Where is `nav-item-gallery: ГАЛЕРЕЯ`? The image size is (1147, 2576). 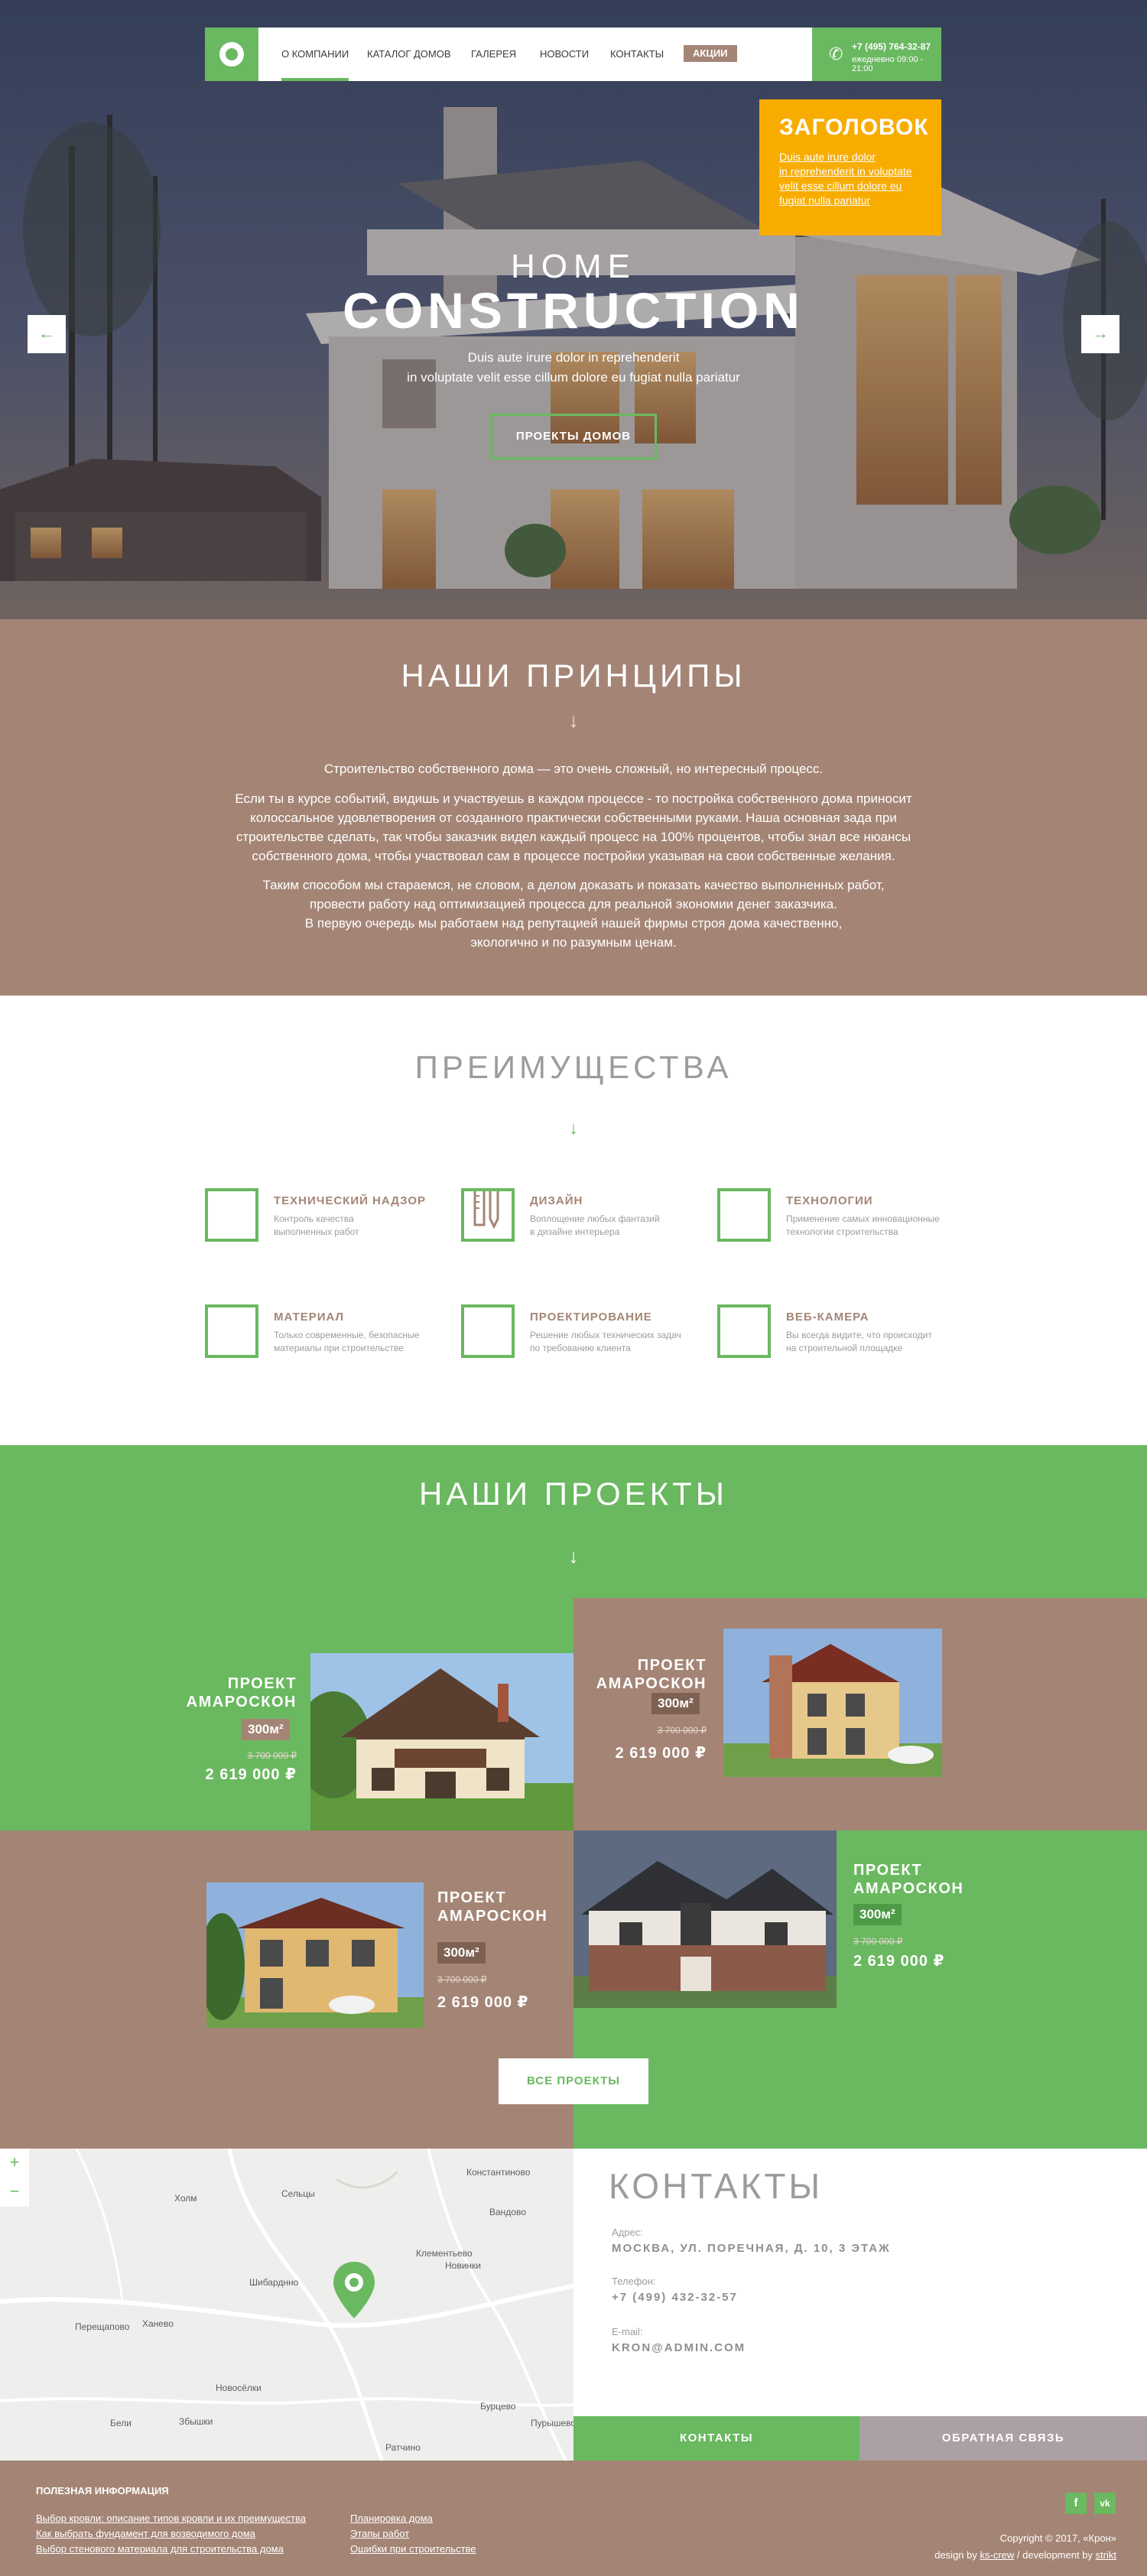
nav-item-gallery: ГАЛЕРЕЯ is located at coordinates (493, 54).